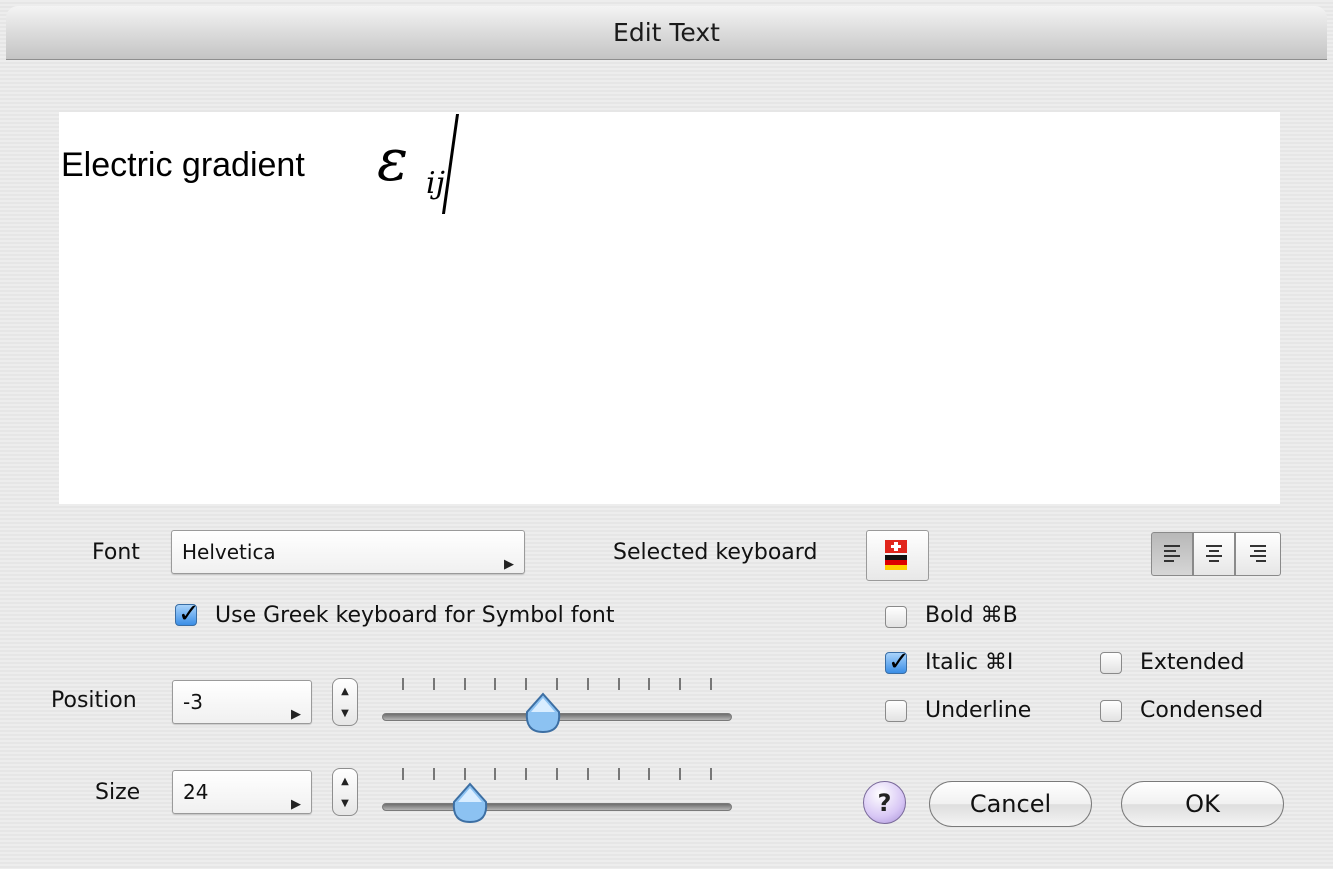  What do you see at coordinates (450, 164) in the screenshot?
I see `text-caret` at bounding box center [450, 164].